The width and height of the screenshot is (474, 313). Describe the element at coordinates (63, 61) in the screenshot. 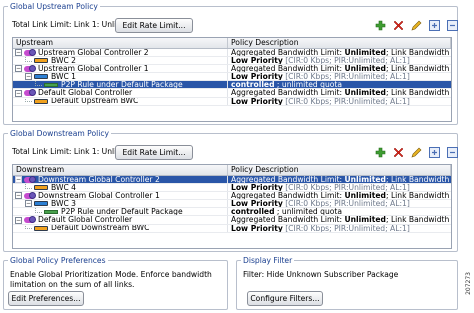

I see `row-name: BWC 2` at that location.